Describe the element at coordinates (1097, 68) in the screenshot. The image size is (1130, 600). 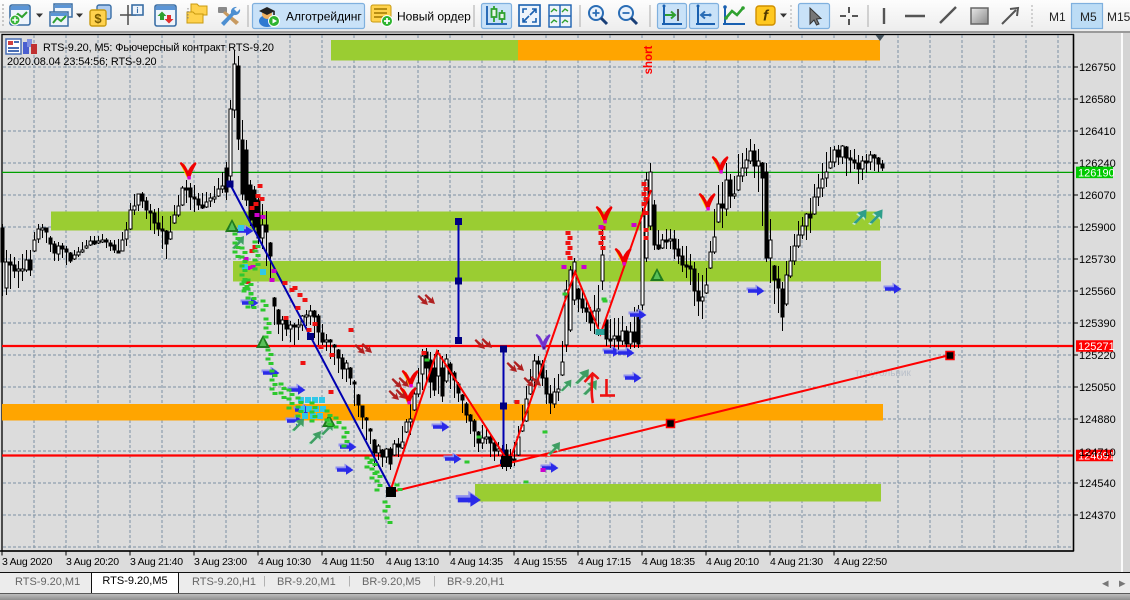
I see `svg-text: 126750` at that location.